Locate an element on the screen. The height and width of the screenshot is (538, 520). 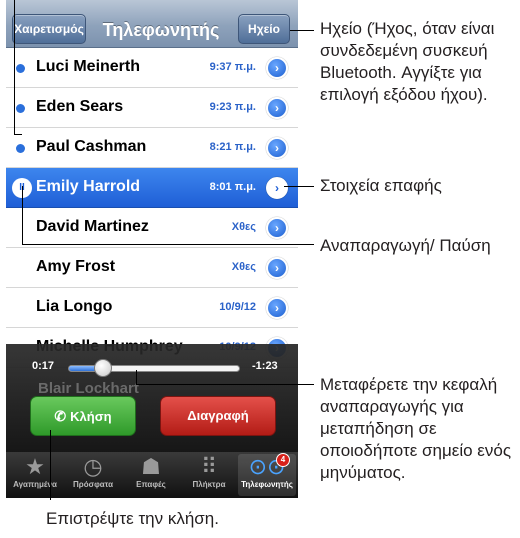
navigation-bar: Χαιρετισμός Τηλεφωνητής Ηχείο is located at coordinates (152, 24).